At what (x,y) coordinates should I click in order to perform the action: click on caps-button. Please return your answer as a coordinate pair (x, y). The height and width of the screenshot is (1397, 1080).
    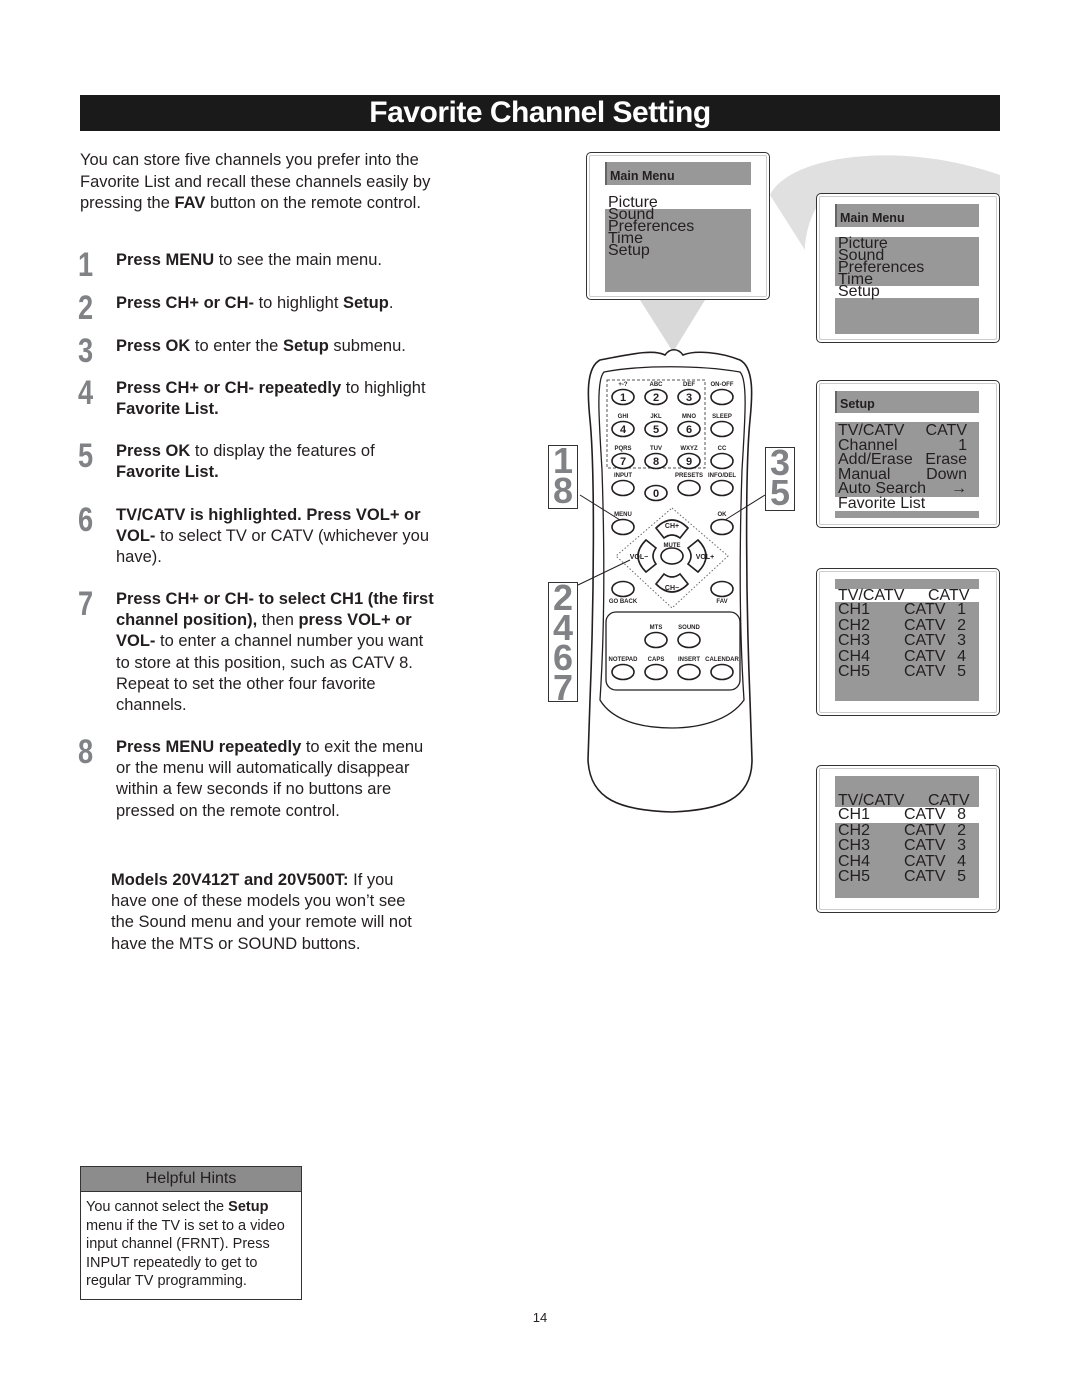
    Looking at the image, I should click on (656, 672).